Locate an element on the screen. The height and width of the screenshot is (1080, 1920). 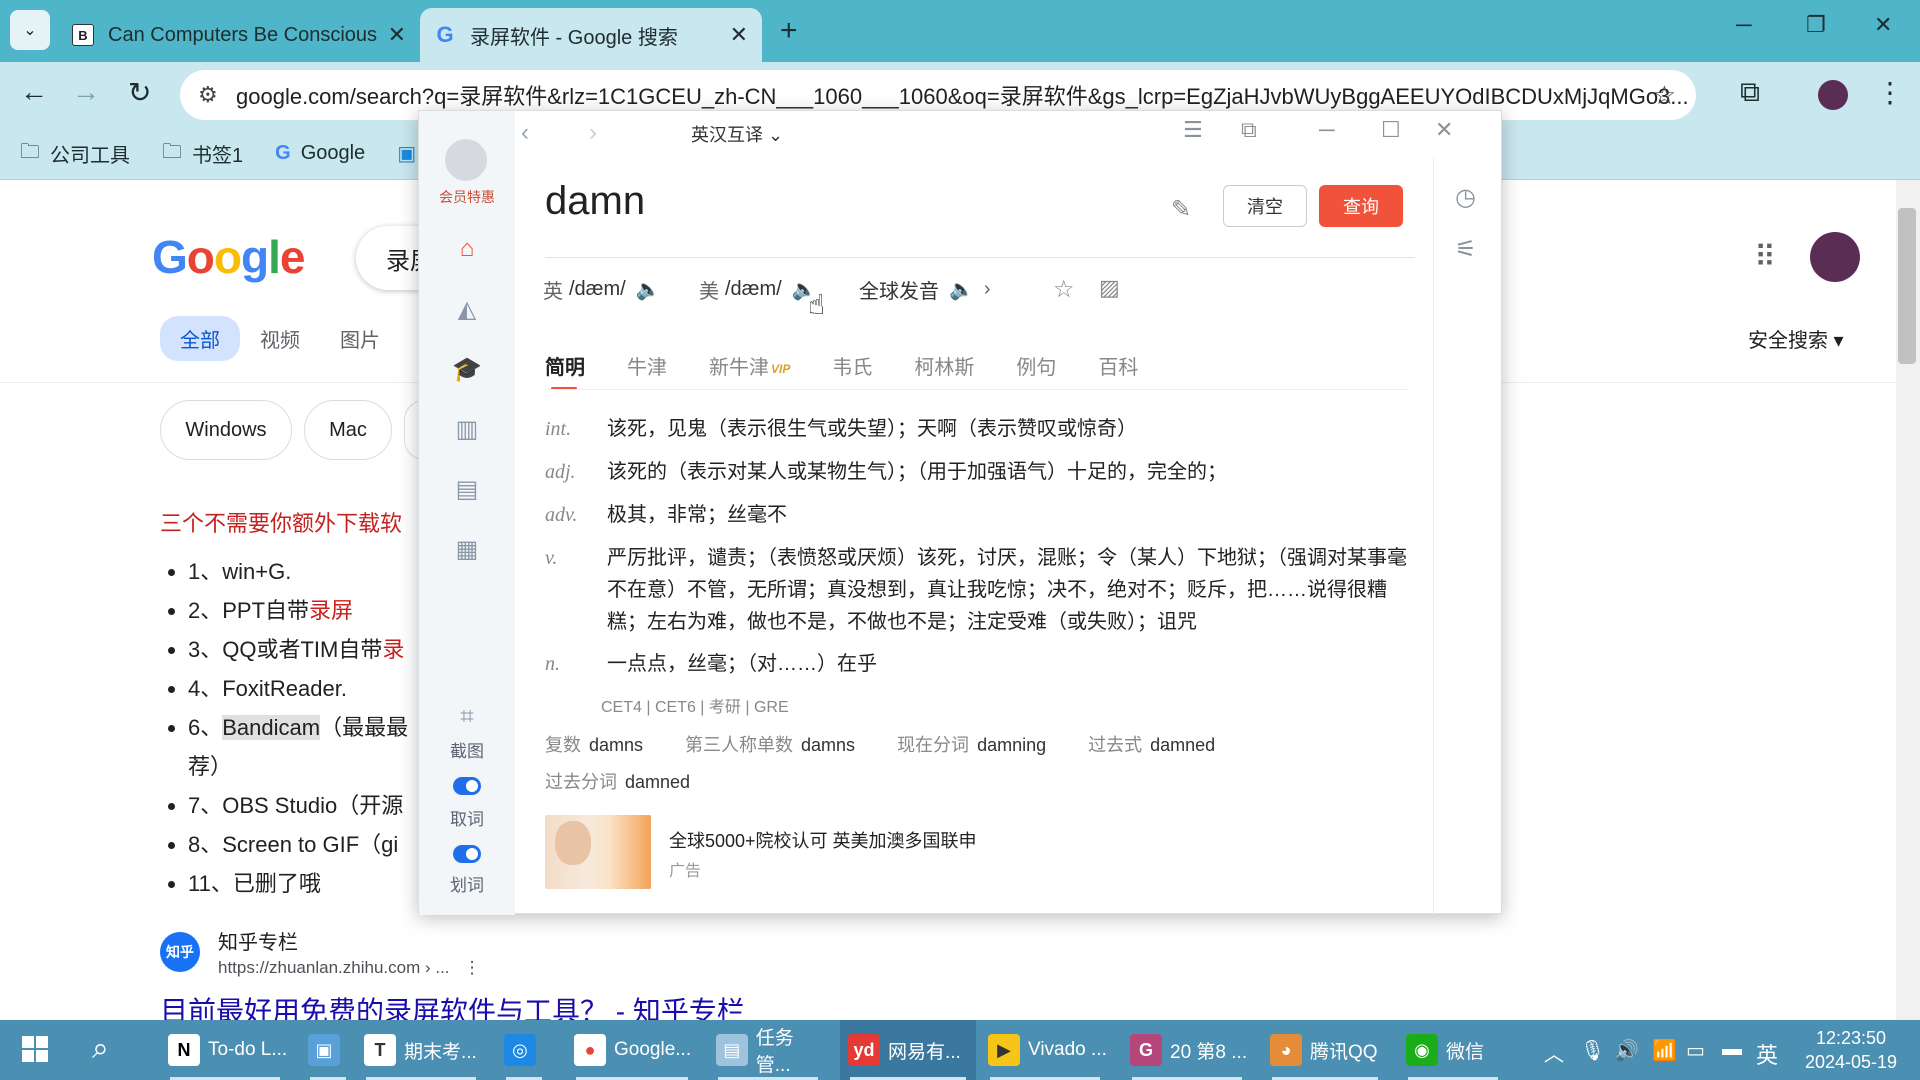
volume-icon: 🔊 is located at coordinates (1626, 1050).